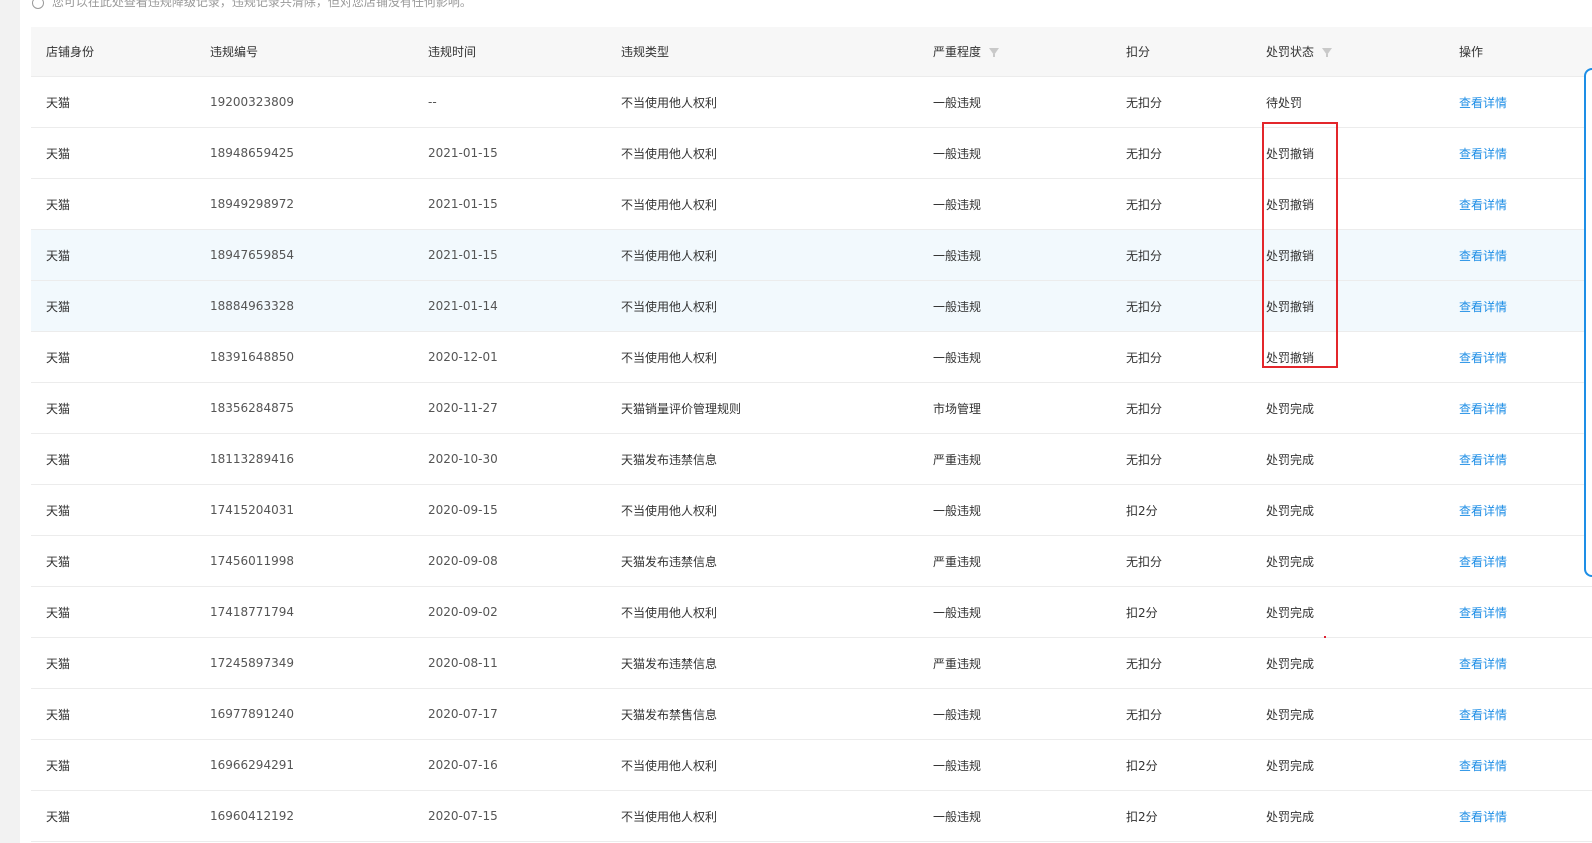 This screenshot has width=1592, height=843. Describe the element at coordinates (252, 663) in the screenshot. I see `violation-id-cell: 17245897349` at that location.